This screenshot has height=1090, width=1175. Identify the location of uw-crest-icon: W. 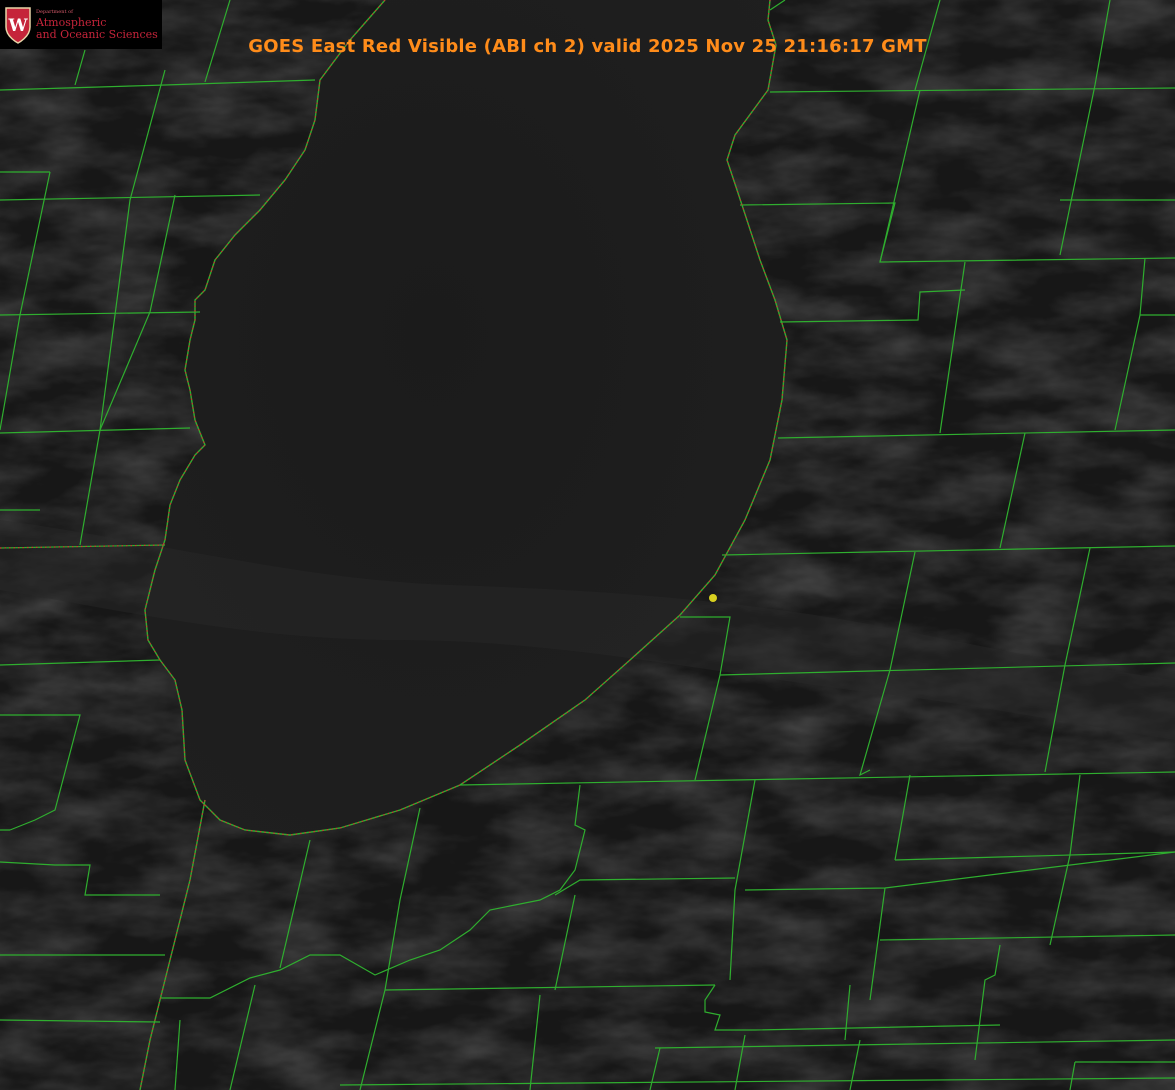
(18, 25).